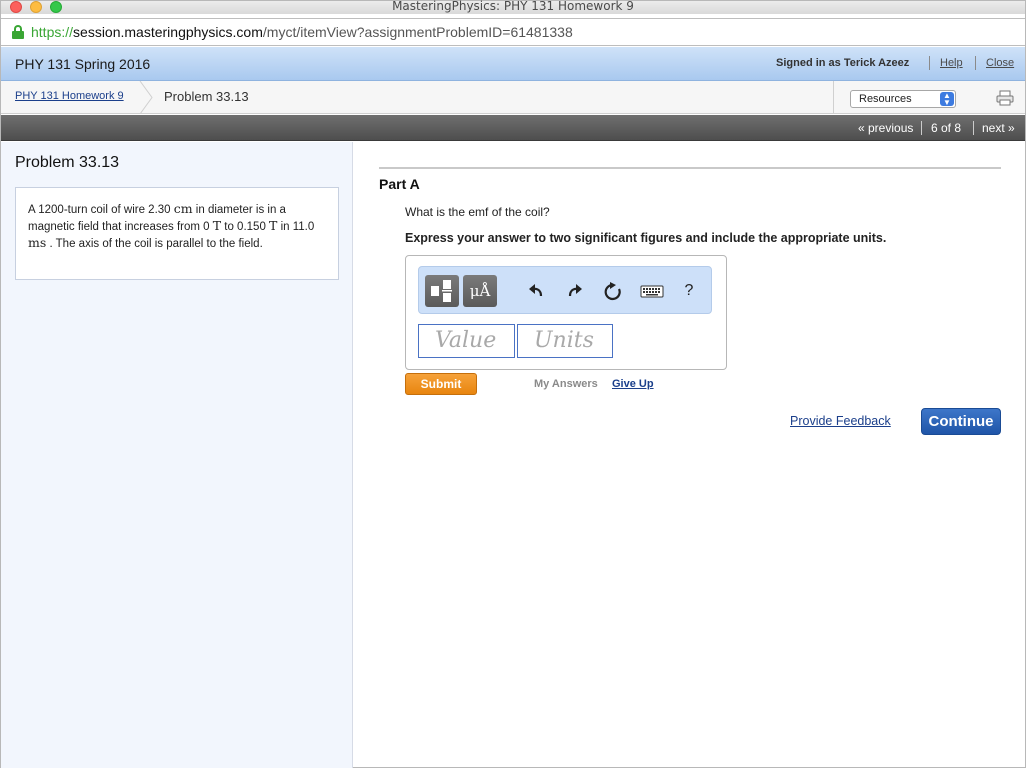  Describe the element at coordinates (840, 421) in the screenshot. I see `provide-feedback-link: Provide Feedback` at that location.